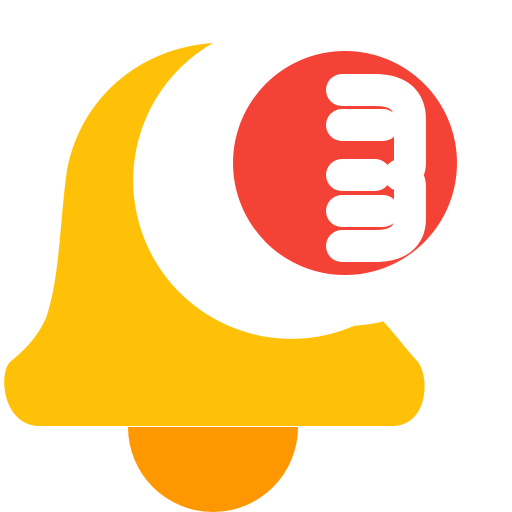 The image size is (512, 512). I want to click on badge-count-glyph, so click(376, 168).